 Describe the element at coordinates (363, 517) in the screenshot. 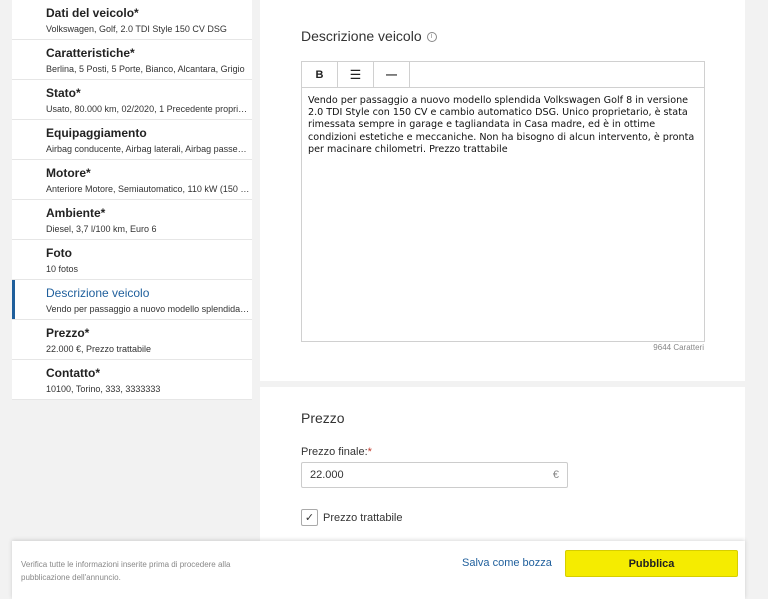

I see `negotiable-label: Prezzo trattabile` at that location.